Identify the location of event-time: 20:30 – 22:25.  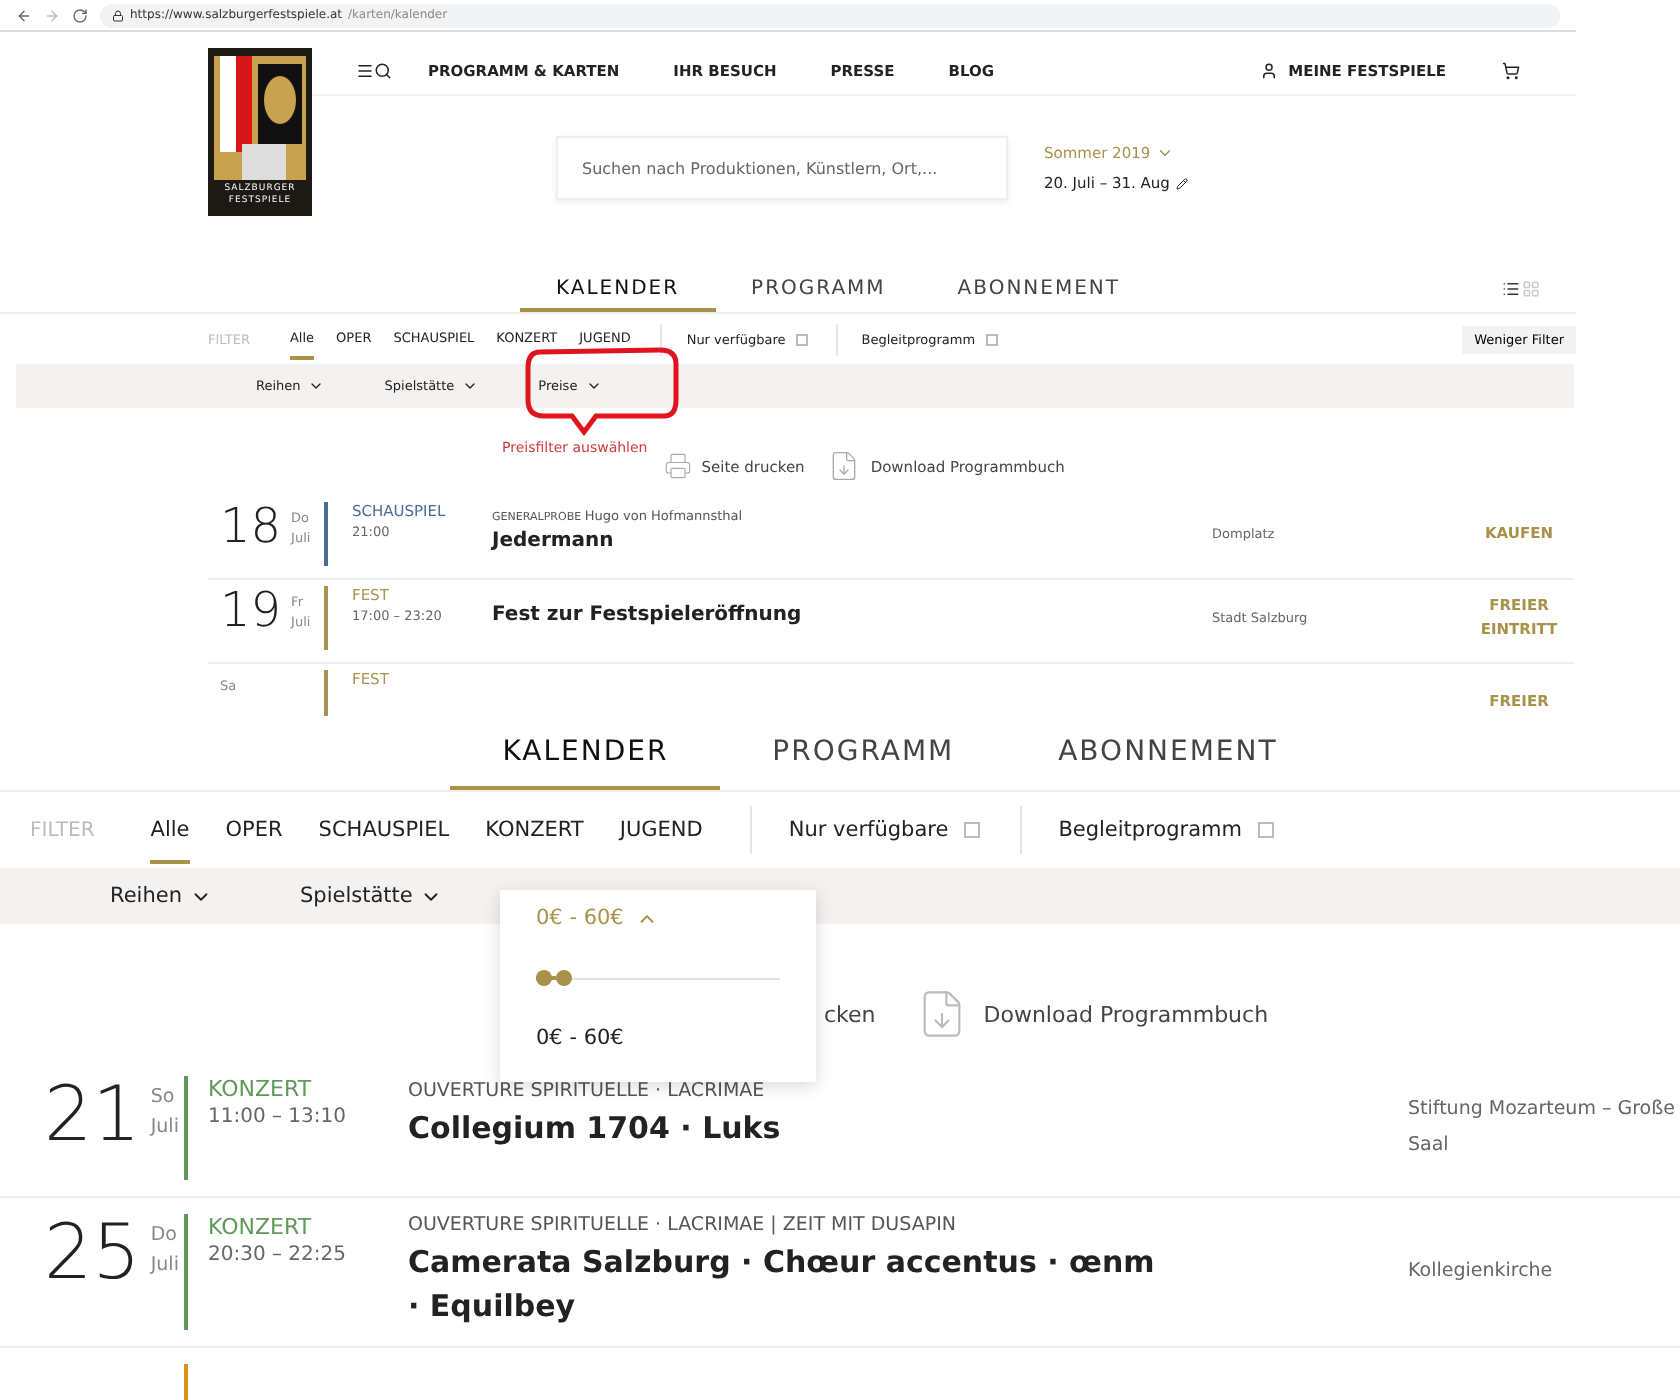
(278, 1255).